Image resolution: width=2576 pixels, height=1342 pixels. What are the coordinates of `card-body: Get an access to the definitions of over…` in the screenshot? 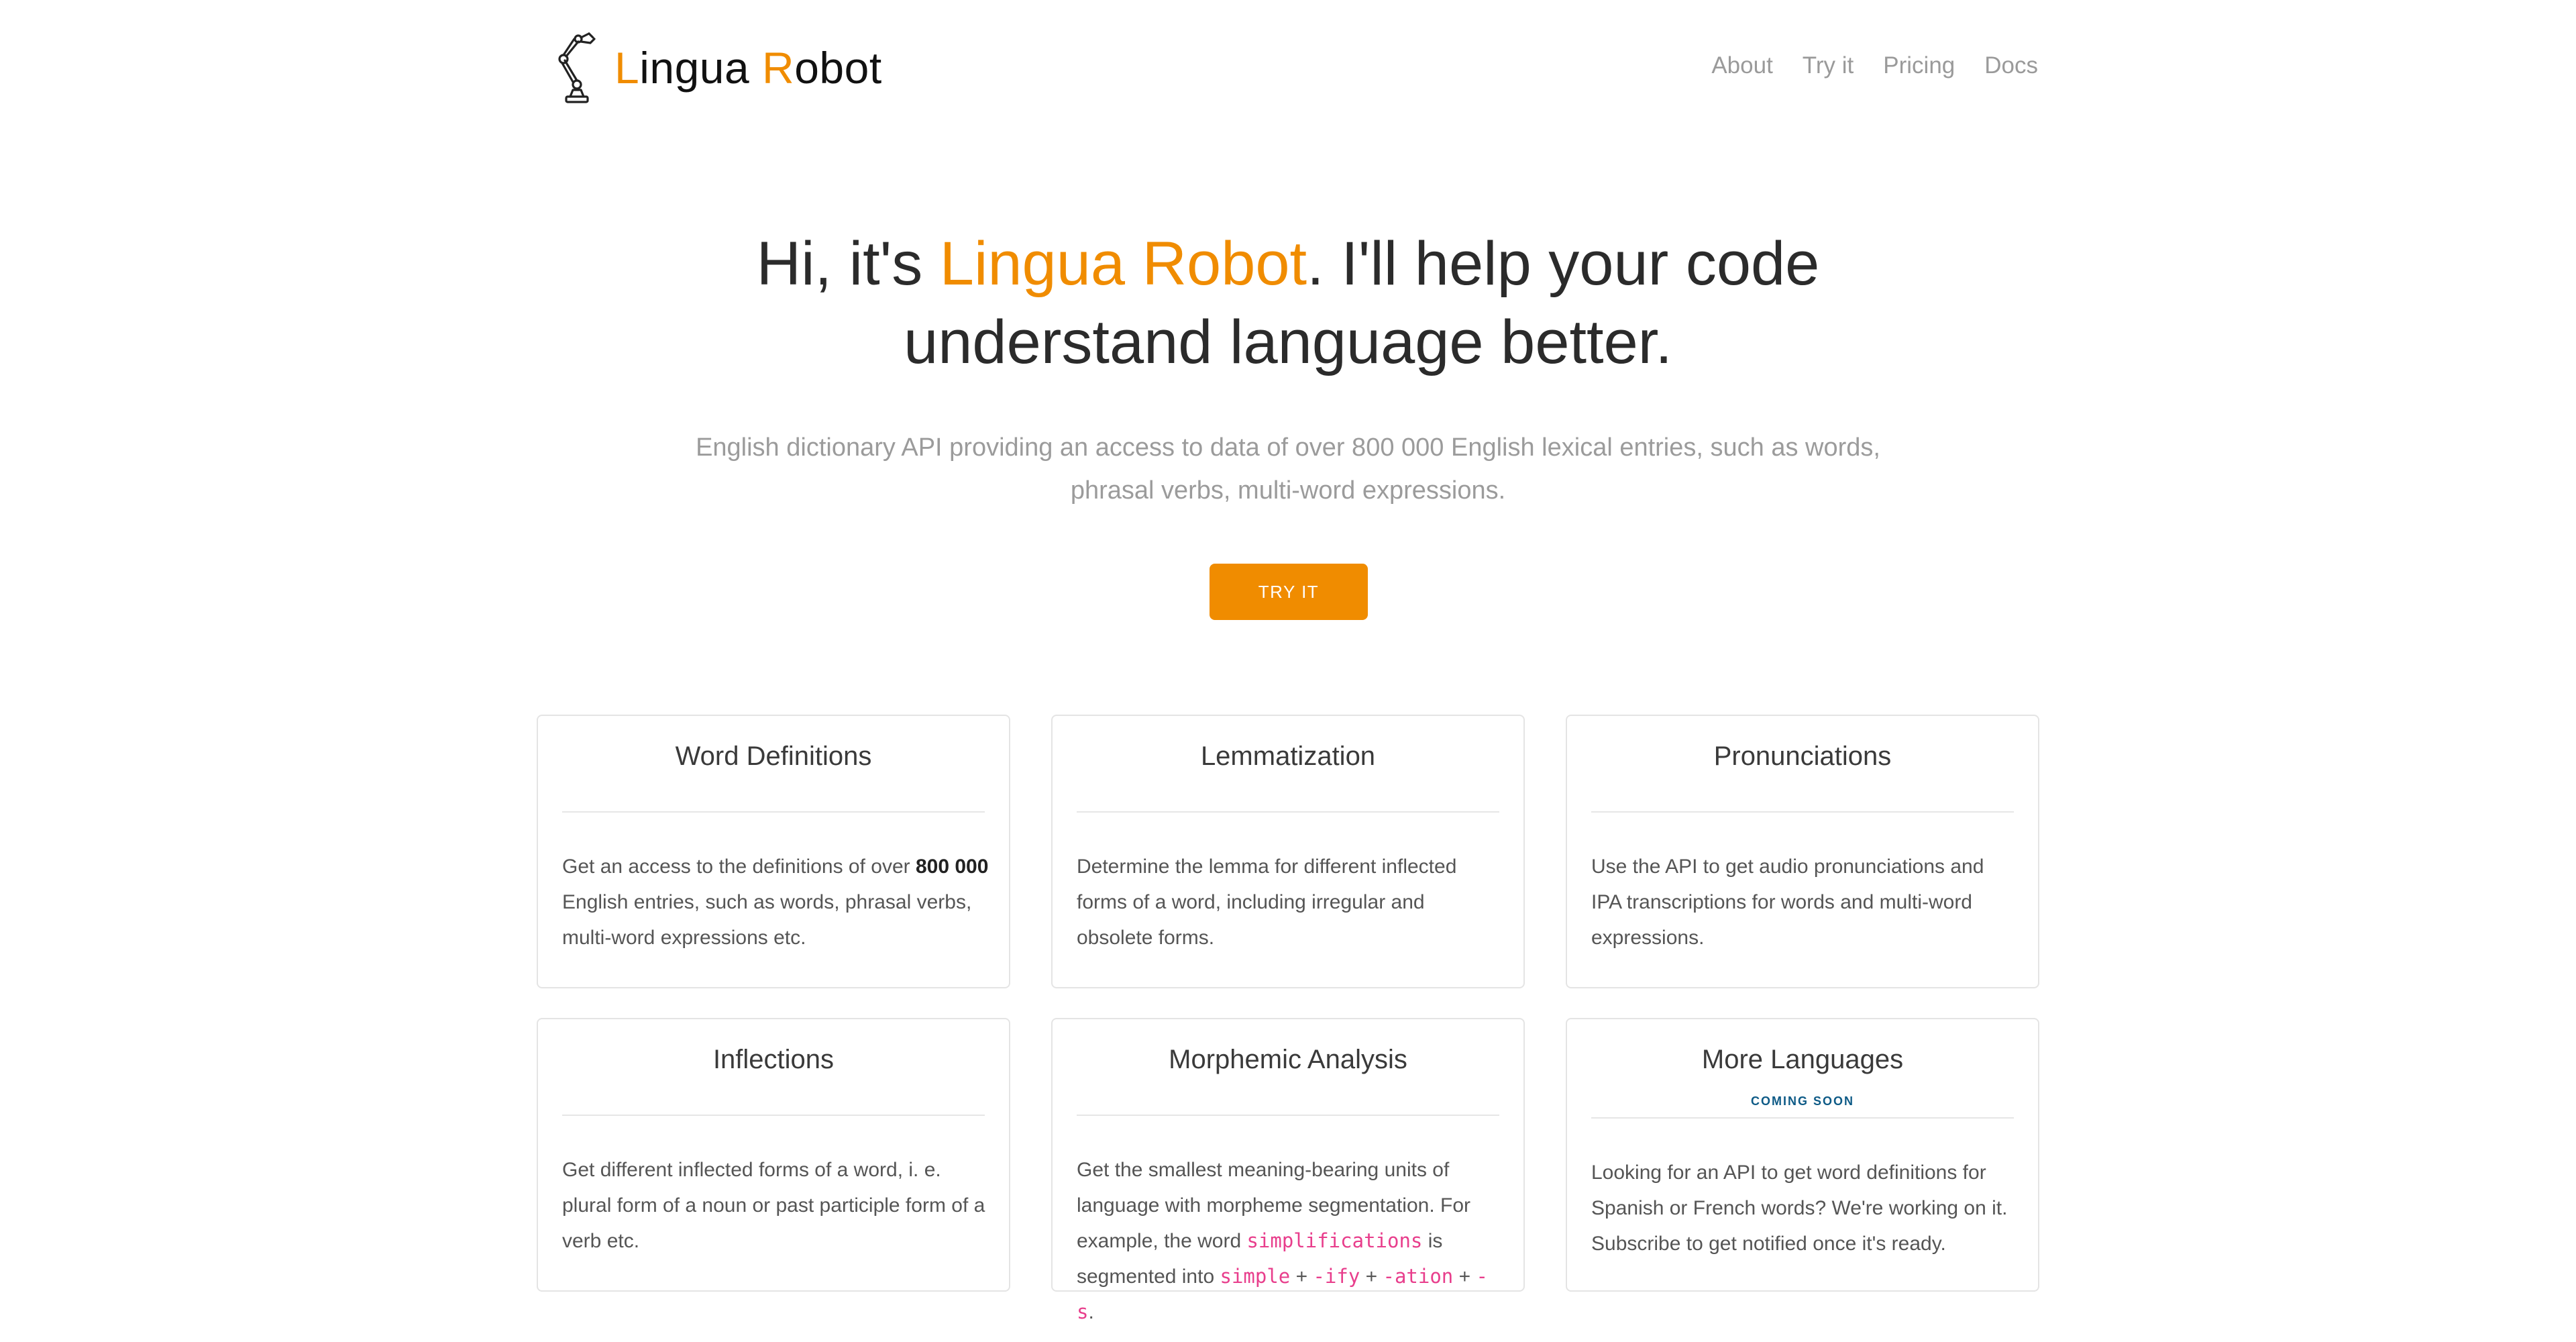 It's located at (775, 903).